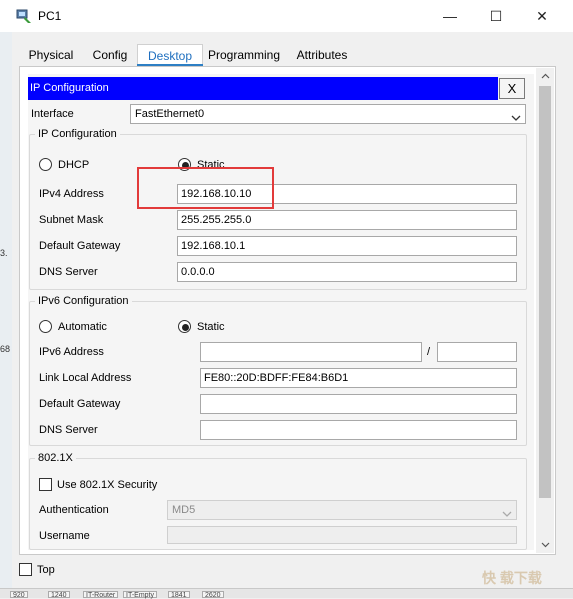  Describe the element at coordinates (82, 327) in the screenshot. I see `automatic-label: Automatic` at that location.